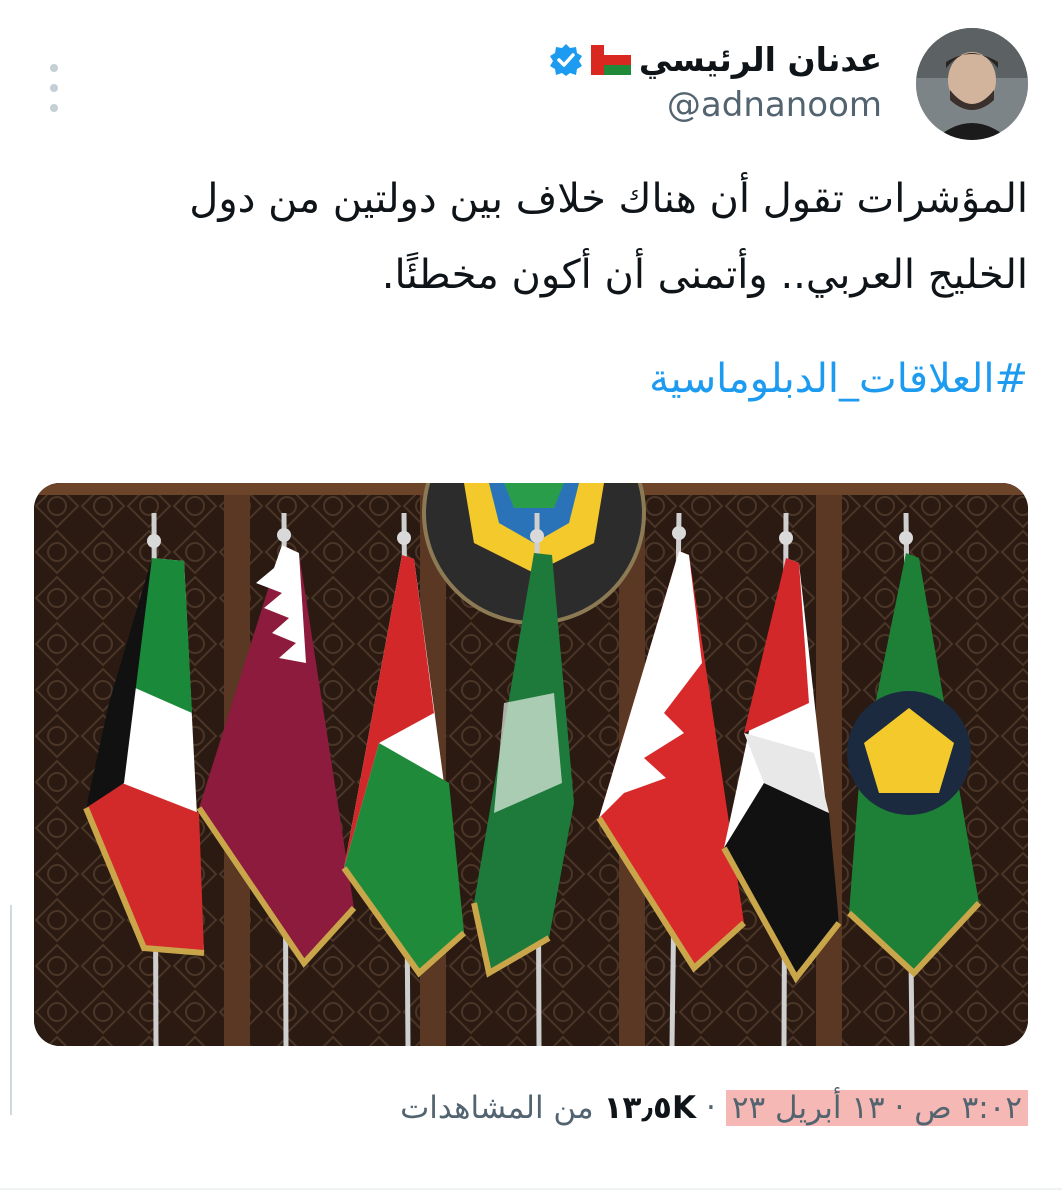  What do you see at coordinates (531, 88) in the screenshot?
I see `tweet-header: عدنان الرئيسي @adnanoom` at bounding box center [531, 88].